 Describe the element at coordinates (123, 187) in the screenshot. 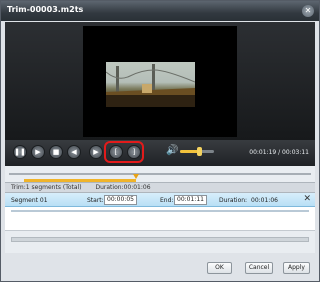

I see `segments-duration: Duration:00:01:06` at that location.